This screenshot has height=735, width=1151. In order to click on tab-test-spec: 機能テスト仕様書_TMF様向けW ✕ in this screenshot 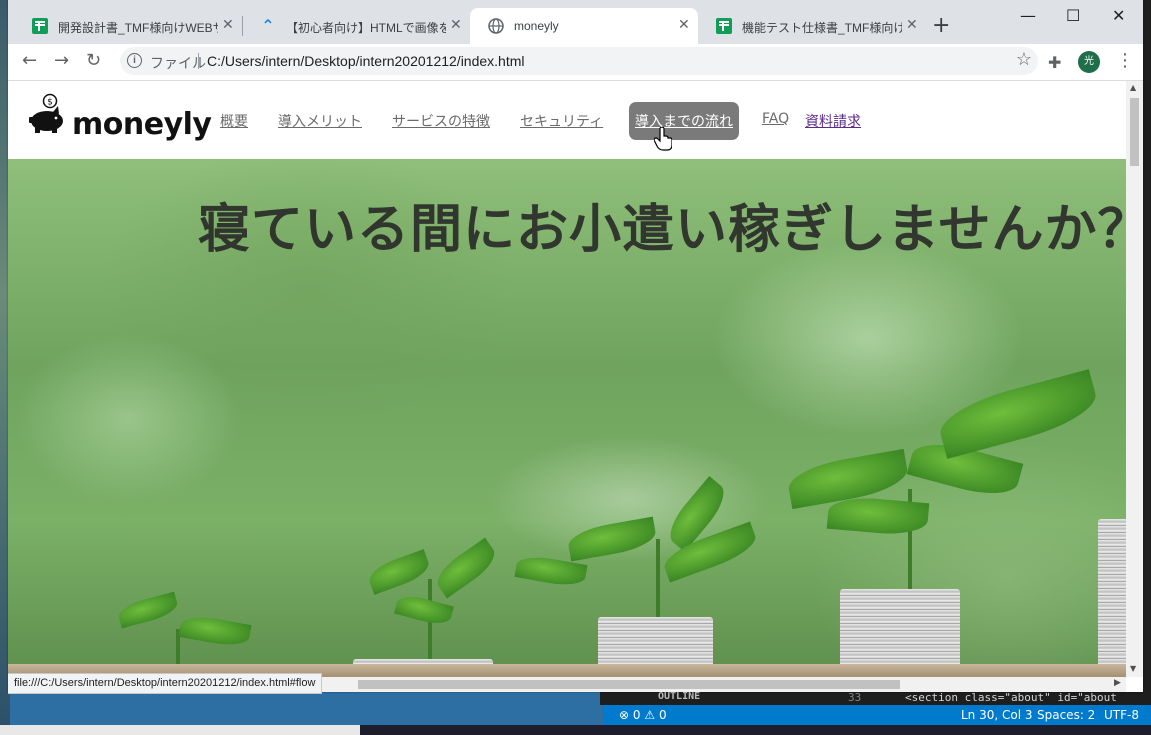, I will do `click(812, 26)`.